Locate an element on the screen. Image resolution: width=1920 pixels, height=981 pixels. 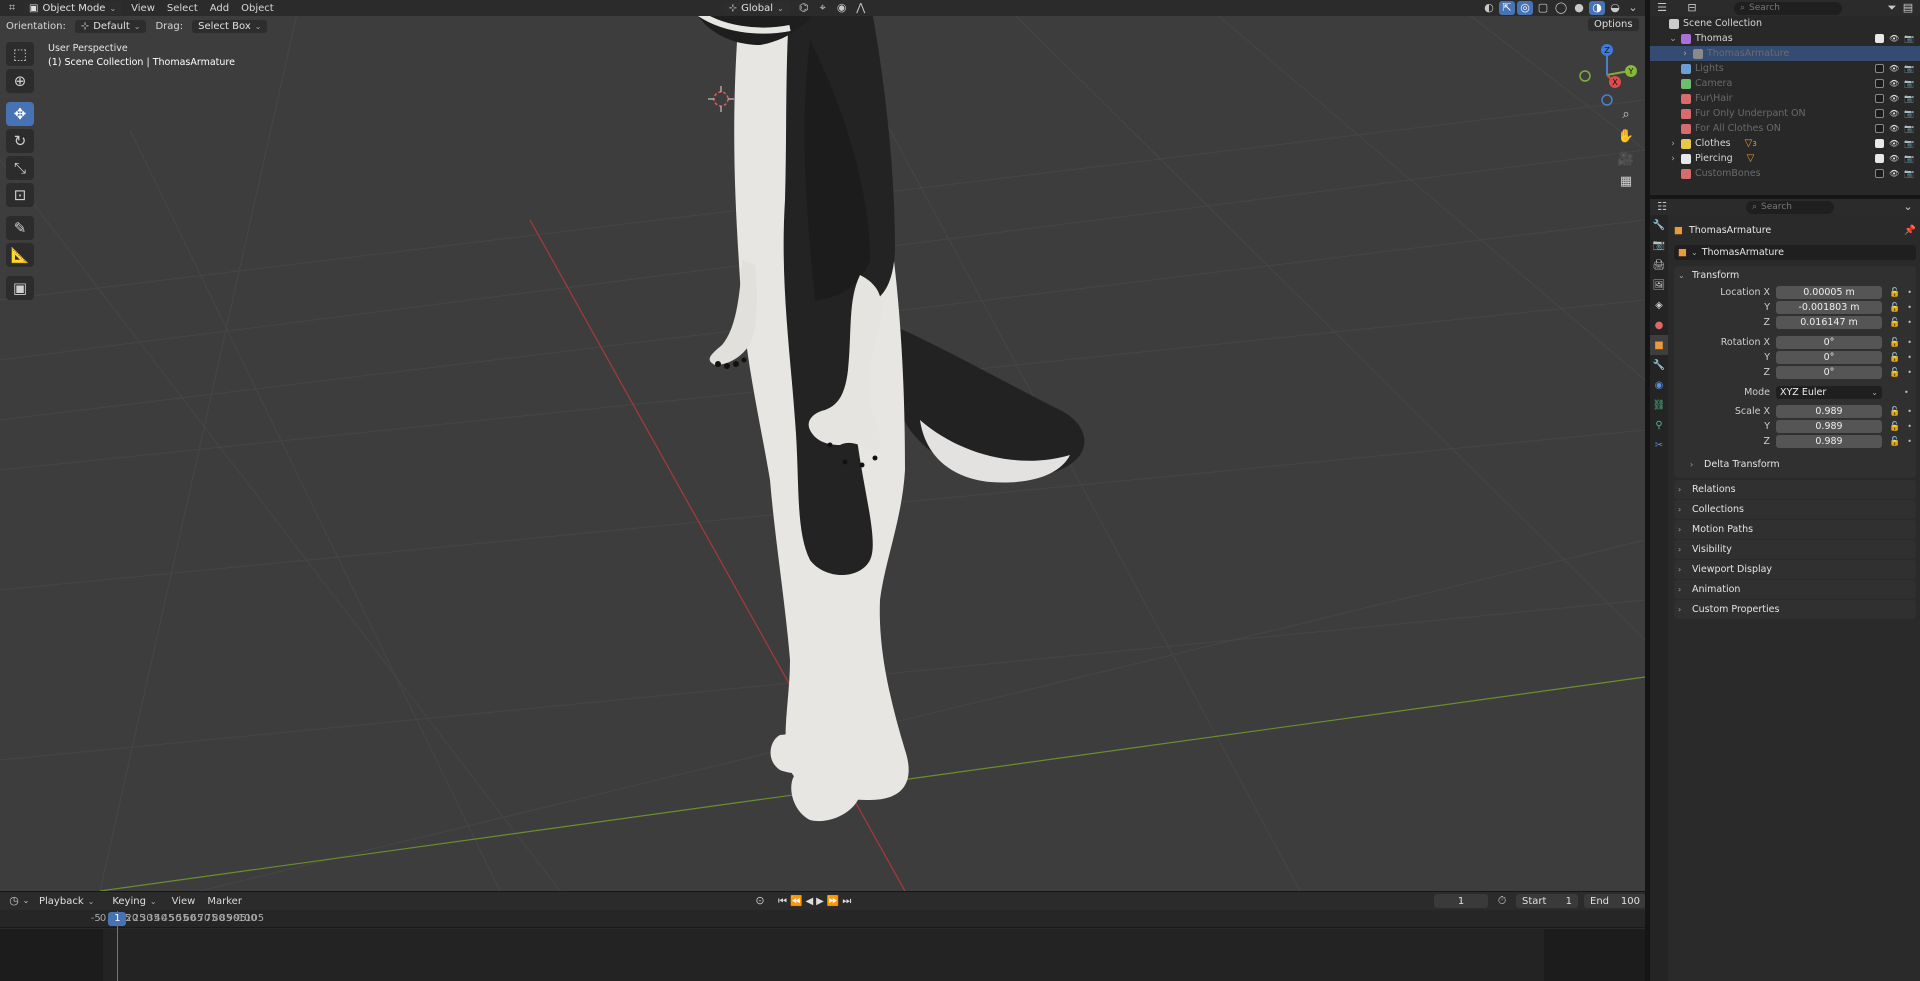
orientation-dropdown: ⊹ Default ⌄ is located at coordinates (110, 26).